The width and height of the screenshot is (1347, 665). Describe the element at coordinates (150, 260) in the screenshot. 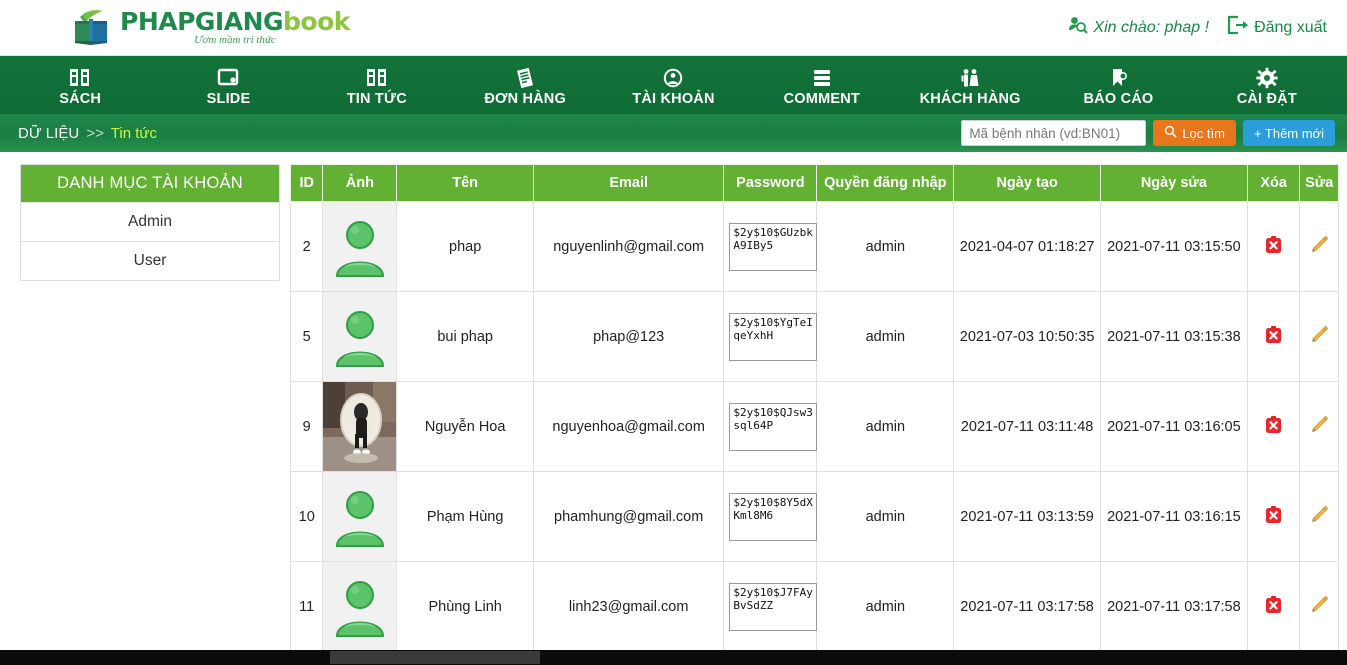

I see `sidebar-item-user: User` at that location.